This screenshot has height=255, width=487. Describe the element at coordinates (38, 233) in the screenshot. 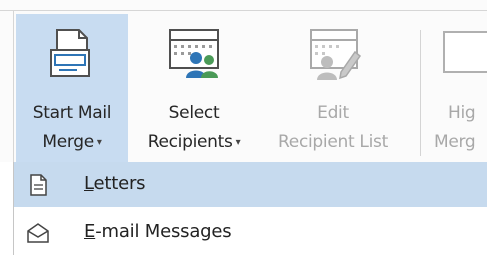

I see `envelope-icon` at that location.